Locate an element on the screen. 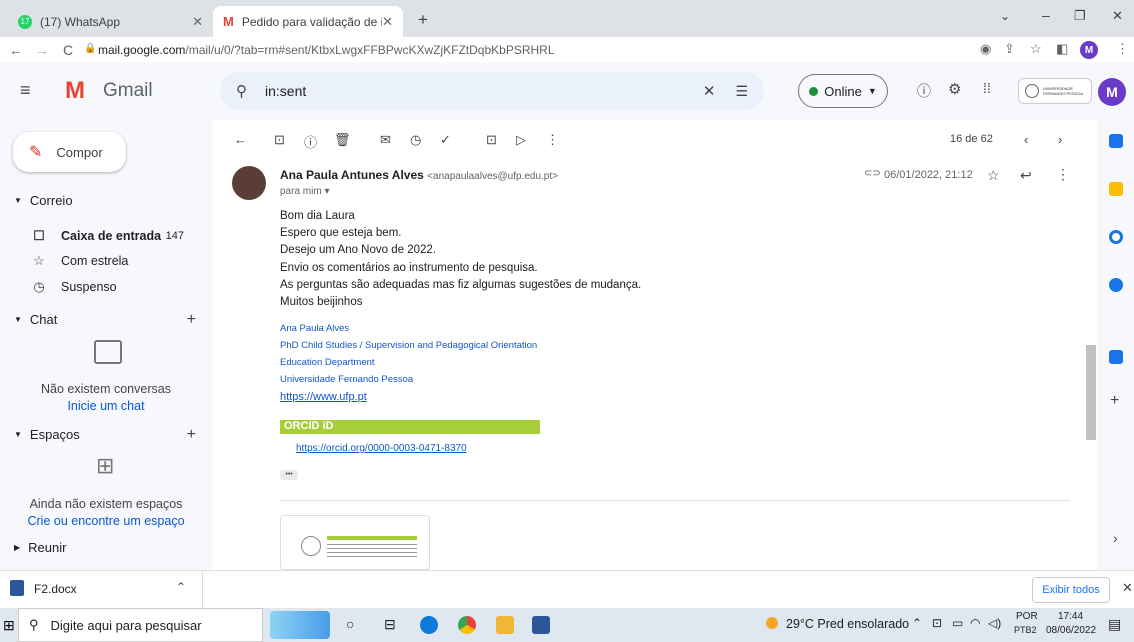 Image resolution: width=1134 pixels, height=642 pixels. section-meet: ▶ Reunir is located at coordinates (109, 547).